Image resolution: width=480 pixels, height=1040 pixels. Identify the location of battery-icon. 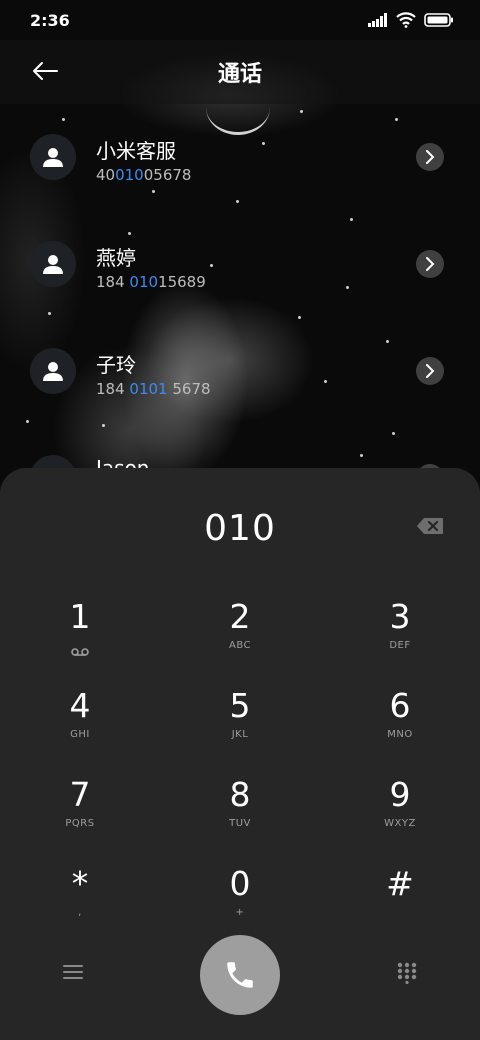
(438, 20).